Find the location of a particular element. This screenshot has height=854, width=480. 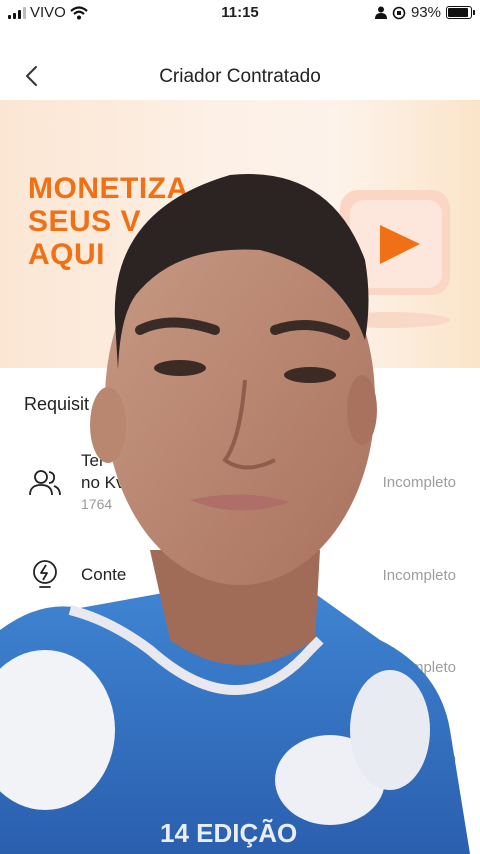

page-title: Criador Contratado is located at coordinates (240, 76).